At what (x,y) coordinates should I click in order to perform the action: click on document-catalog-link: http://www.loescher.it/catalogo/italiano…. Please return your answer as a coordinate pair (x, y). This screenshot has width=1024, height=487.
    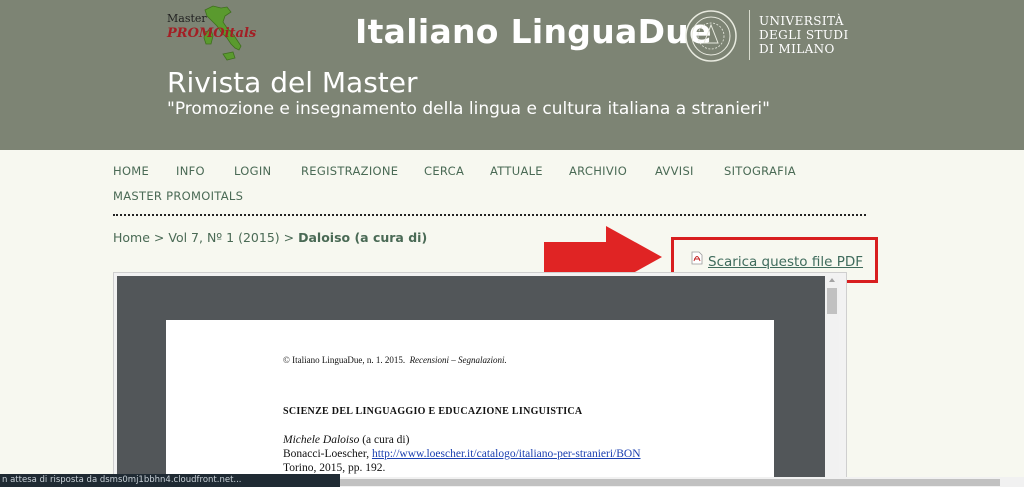
    Looking at the image, I should click on (506, 454).